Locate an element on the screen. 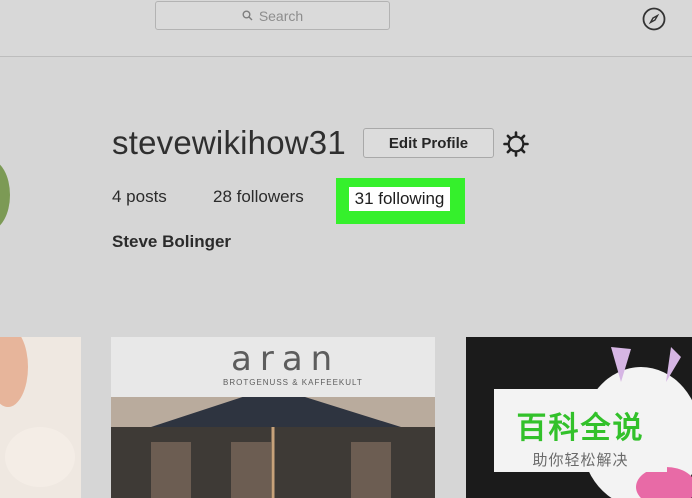  gear-icon is located at coordinates (516, 144).